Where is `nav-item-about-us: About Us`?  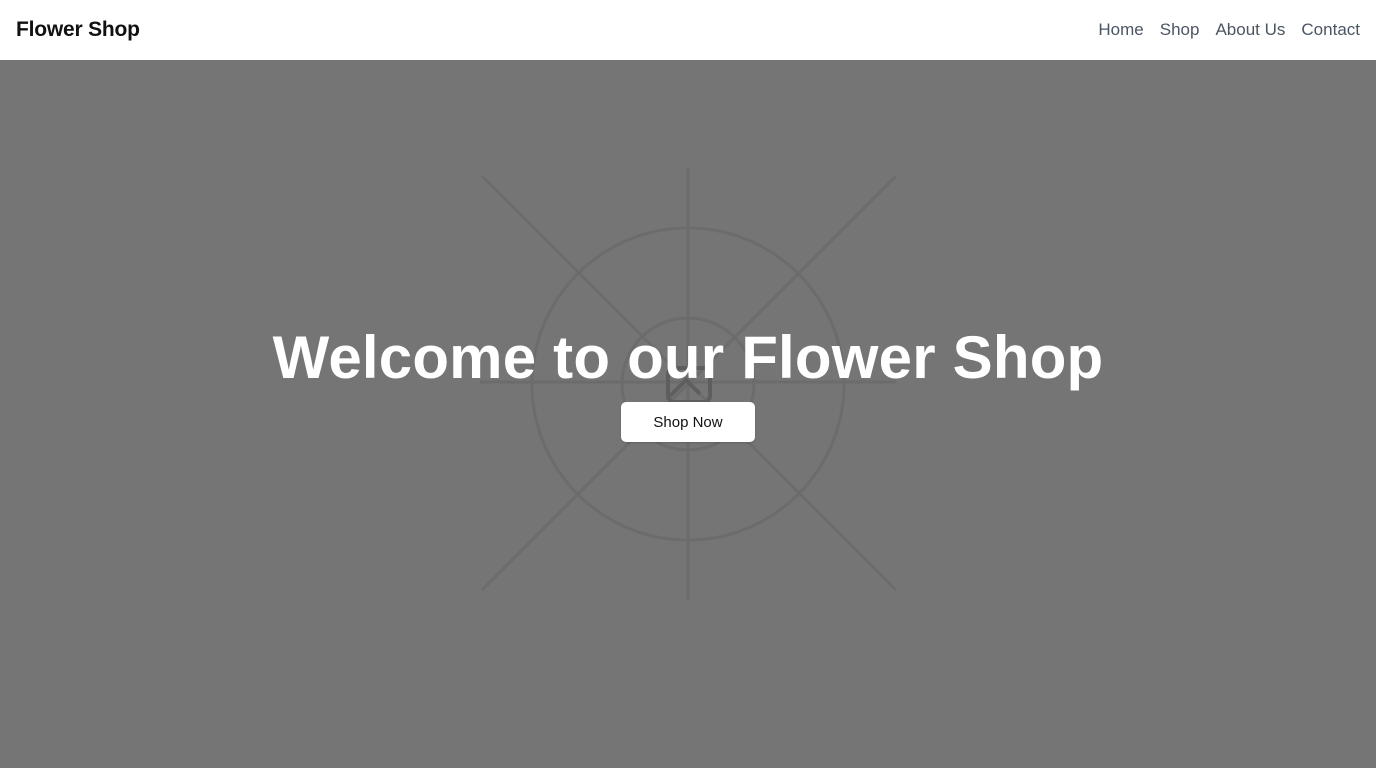
nav-item-about-us: About Us is located at coordinates (1250, 30).